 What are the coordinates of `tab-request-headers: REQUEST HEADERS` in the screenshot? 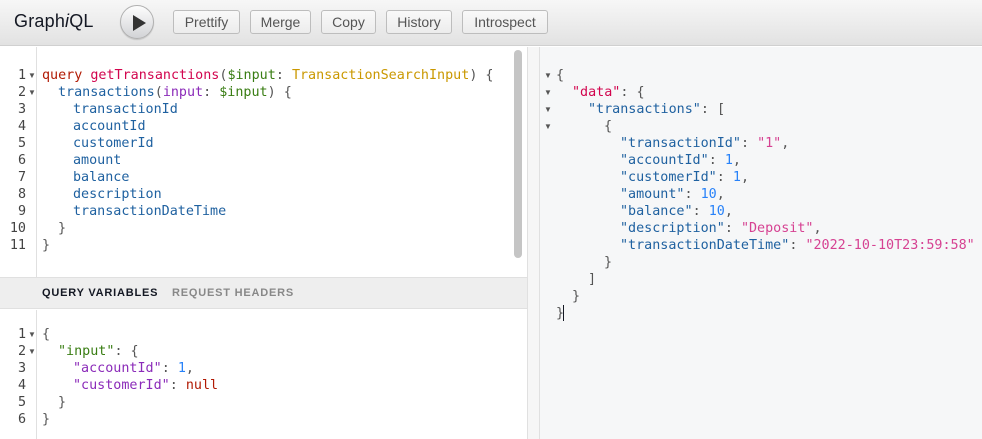 It's located at (233, 293).